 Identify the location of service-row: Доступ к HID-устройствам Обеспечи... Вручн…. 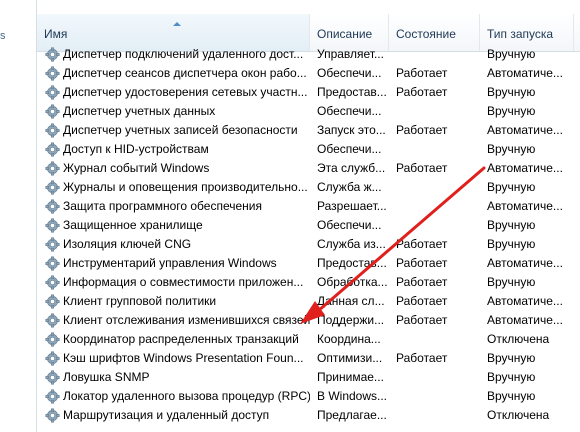
(308, 149).